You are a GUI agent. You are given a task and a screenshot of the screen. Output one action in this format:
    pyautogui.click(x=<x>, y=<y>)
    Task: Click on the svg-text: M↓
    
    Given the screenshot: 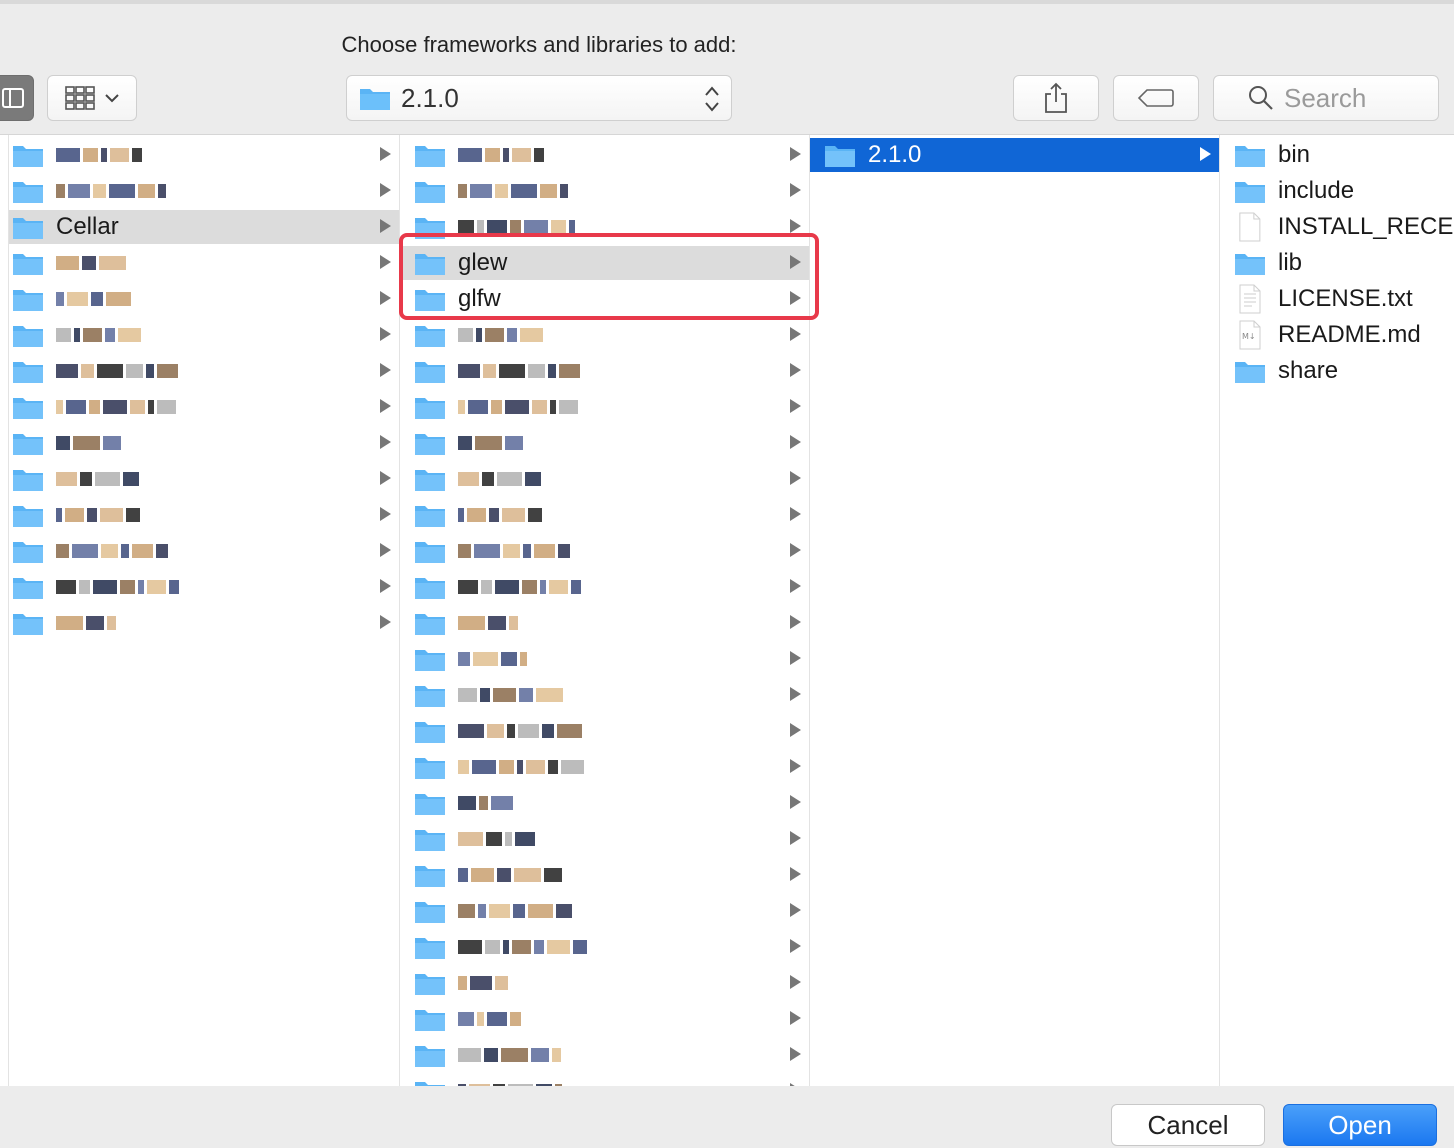 What is the action you would take?
    pyautogui.click(x=1249, y=336)
    